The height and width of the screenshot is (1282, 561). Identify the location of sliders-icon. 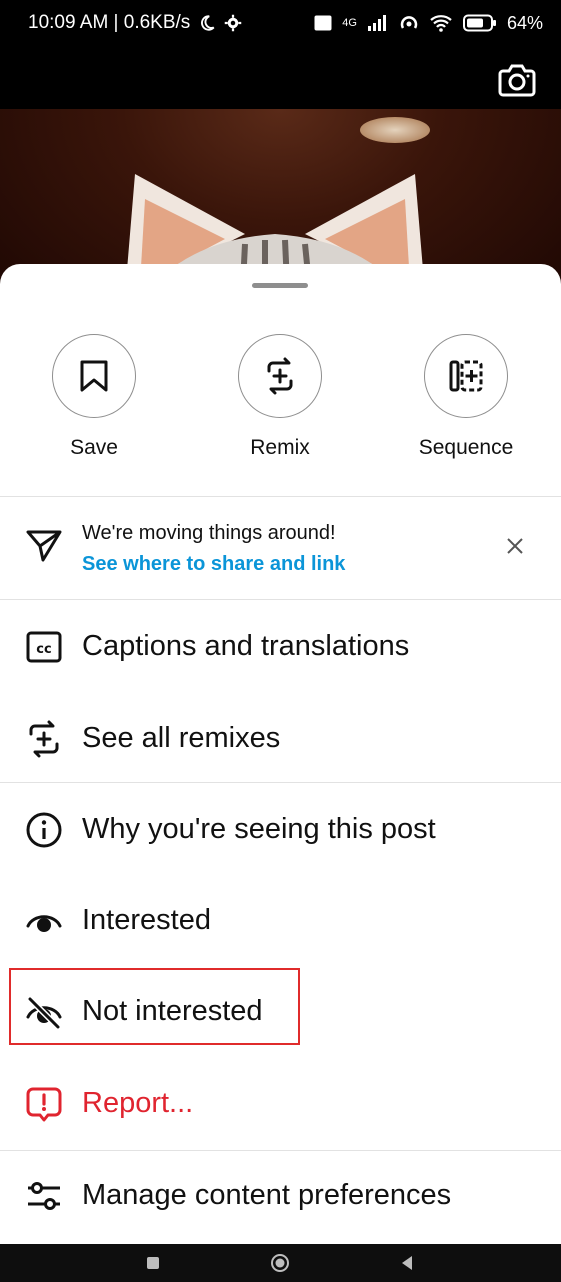
(44, 1196).